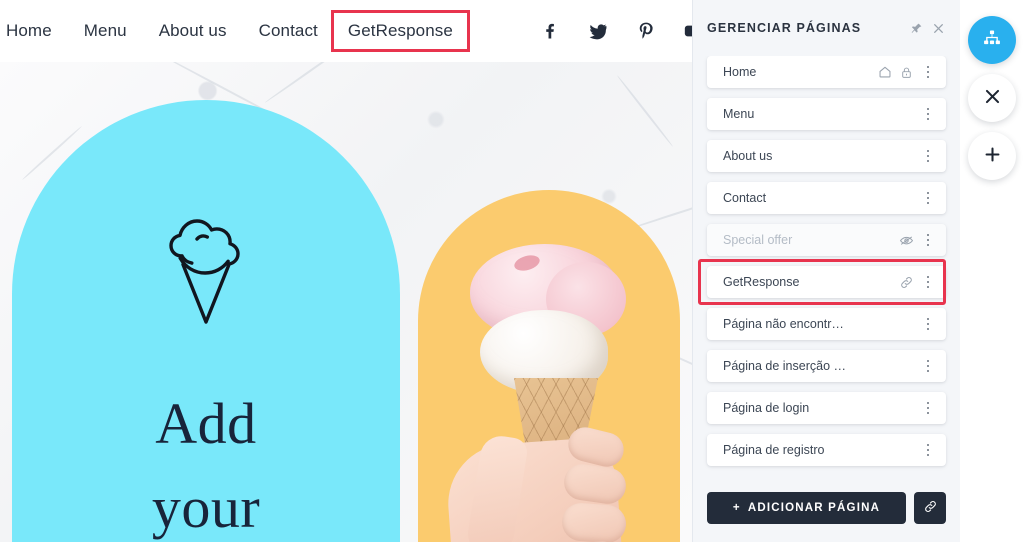 The height and width of the screenshot is (542, 1024). What do you see at coordinates (916, 28) in the screenshot?
I see `pin-icon` at bounding box center [916, 28].